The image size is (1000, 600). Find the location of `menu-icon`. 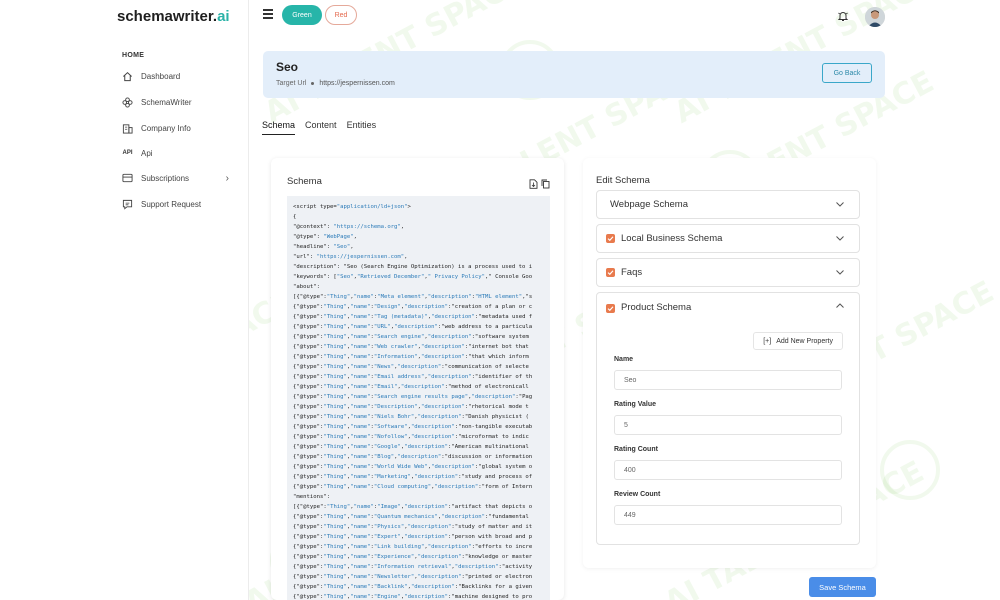

menu-icon is located at coordinates (268, 14).